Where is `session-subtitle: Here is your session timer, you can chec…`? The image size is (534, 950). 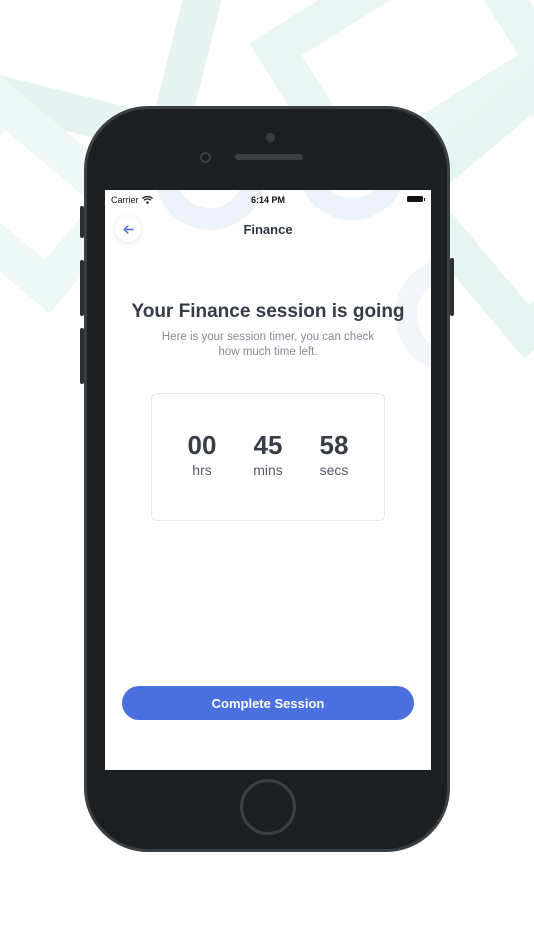
session-subtitle: Here is your session timer, you can chec… is located at coordinates (268, 344).